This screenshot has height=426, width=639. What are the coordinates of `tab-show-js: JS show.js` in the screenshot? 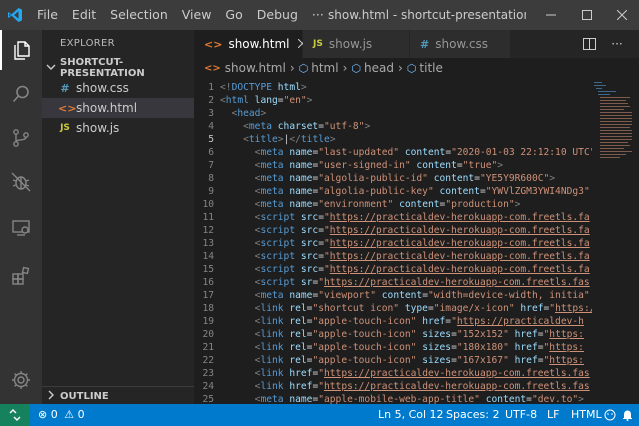 It's located at (356, 44).